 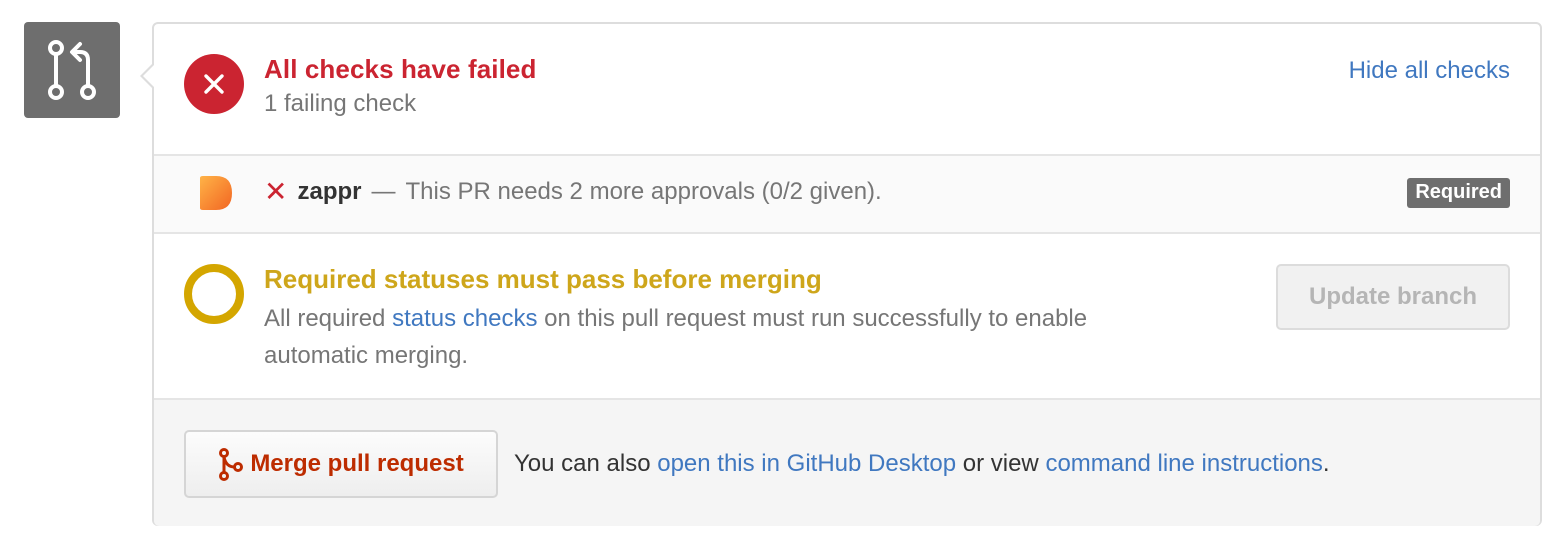 What do you see at coordinates (325, 318) in the screenshot?
I see `desc-prefix: All required` at bounding box center [325, 318].